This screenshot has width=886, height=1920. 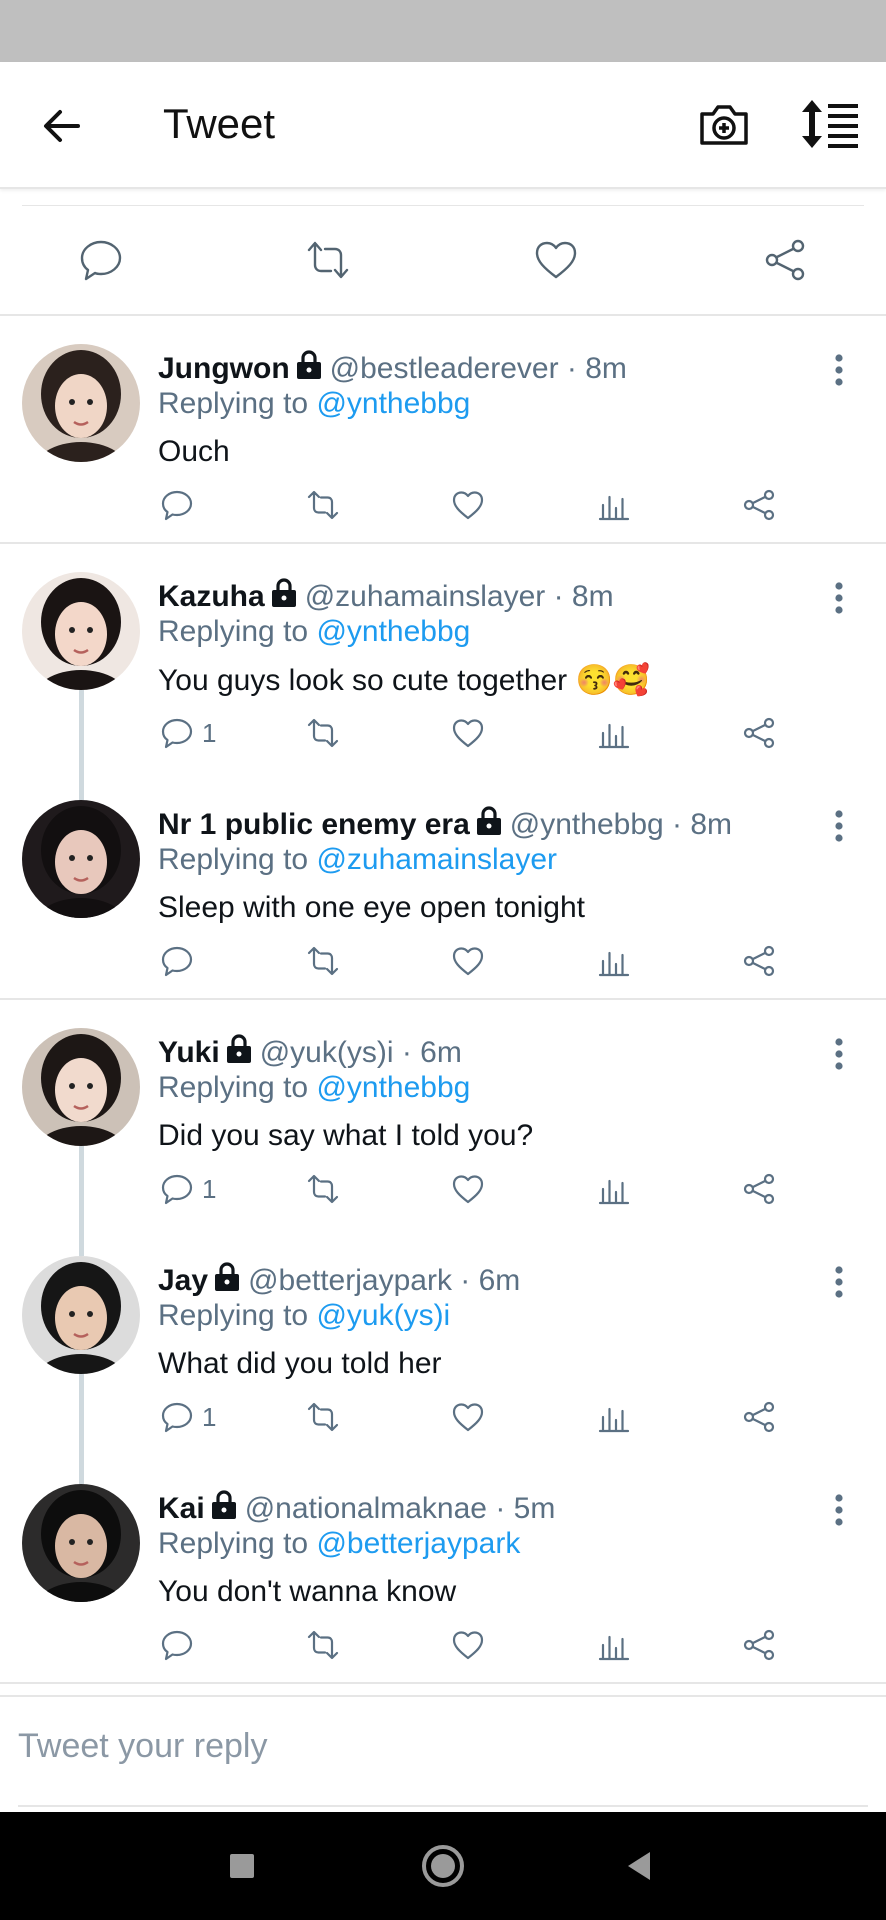 I want to click on reply-composer, so click(x=443, y=1751).